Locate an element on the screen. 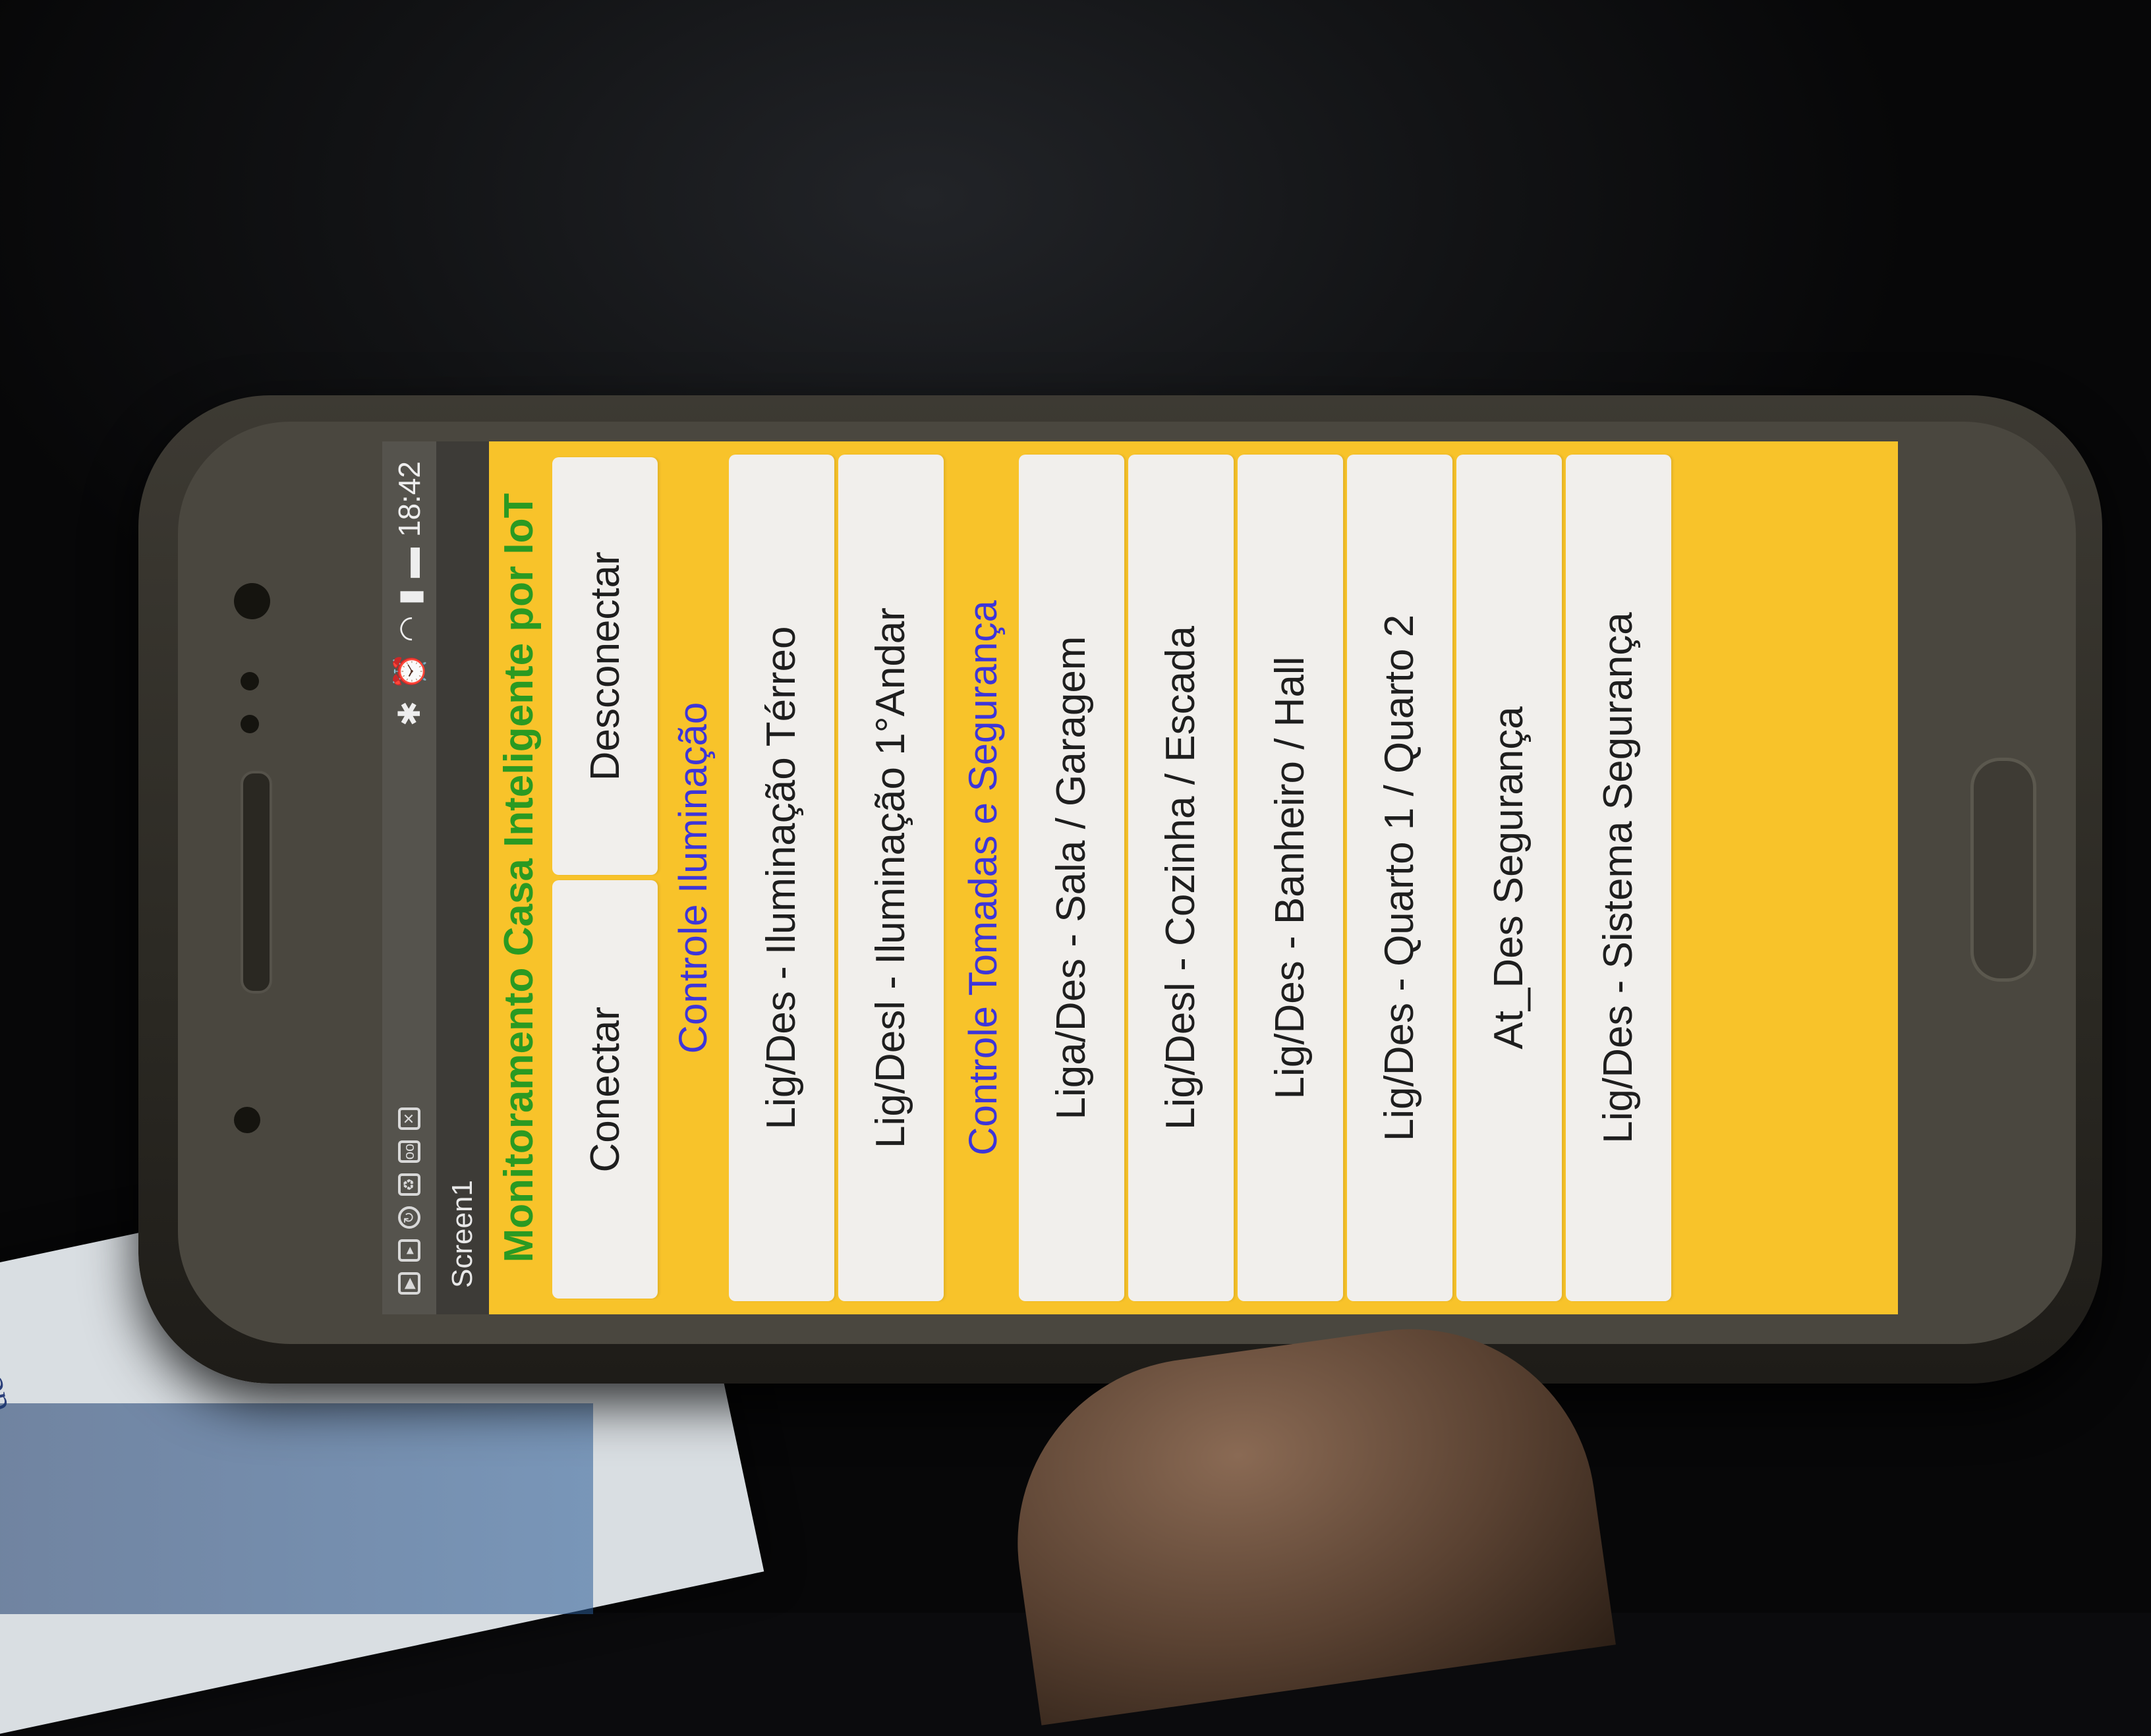 Image resolution: width=2151 pixels, height=1736 pixels. sync-icon: ↻ is located at coordinates (409, 1217).